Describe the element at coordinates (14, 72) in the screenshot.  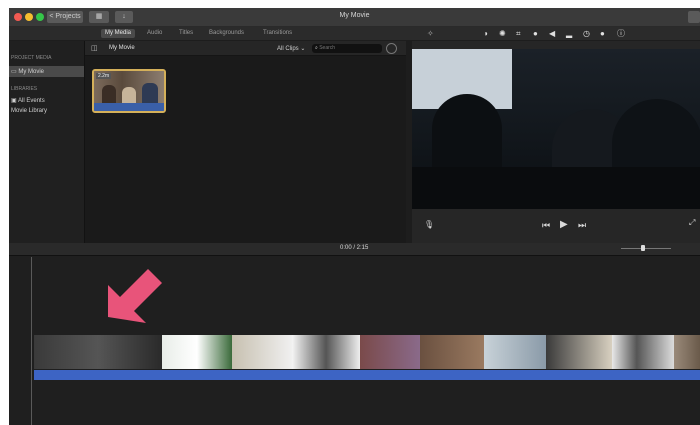
I see `film-icon: ▭` at that location.